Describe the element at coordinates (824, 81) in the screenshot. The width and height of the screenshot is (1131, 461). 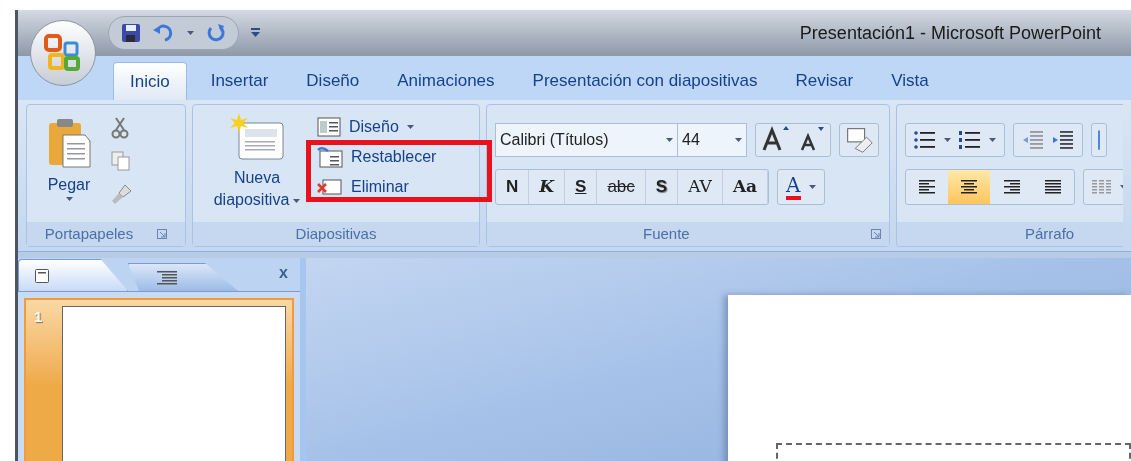
I see `ribbon-tab: Revisar` at that location.